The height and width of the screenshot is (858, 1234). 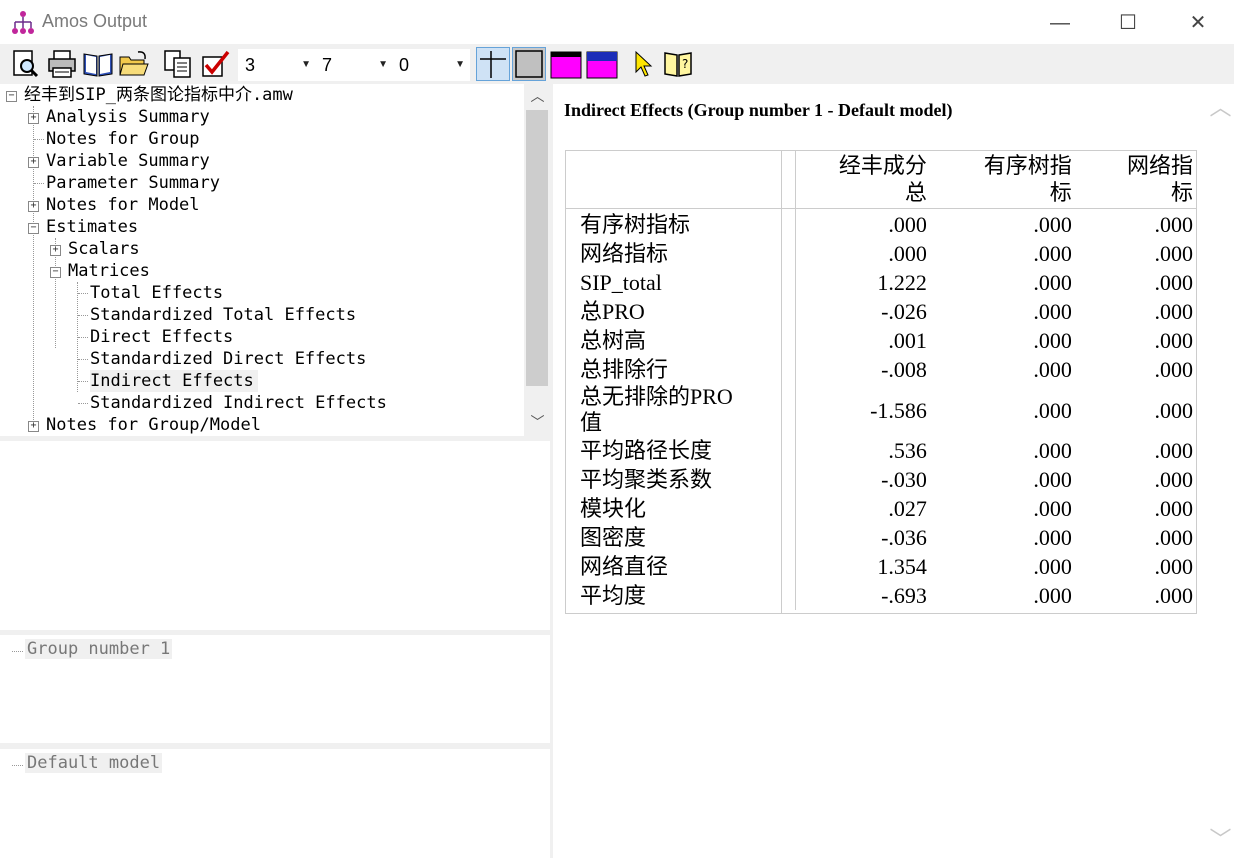 What do you see at coordinates (215, 64) in the screenshot?
I see `checkbox-icon` at bounding box center [215, 64].